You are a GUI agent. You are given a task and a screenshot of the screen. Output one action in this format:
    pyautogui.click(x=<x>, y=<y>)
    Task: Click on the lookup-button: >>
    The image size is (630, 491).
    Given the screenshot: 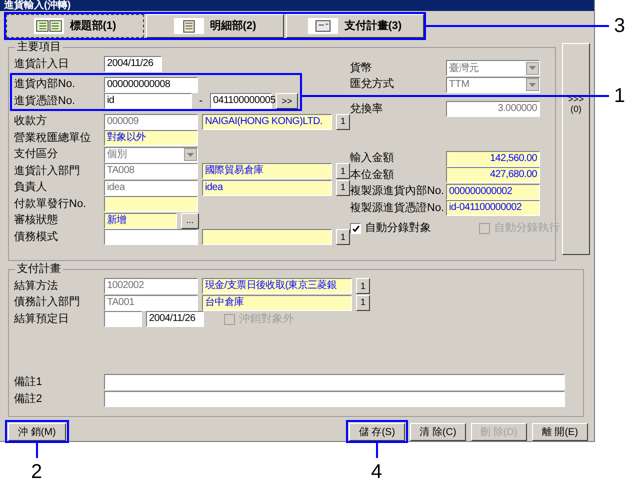 What is the action you would take?
    pyautogui.click(x=287, y=101)
    